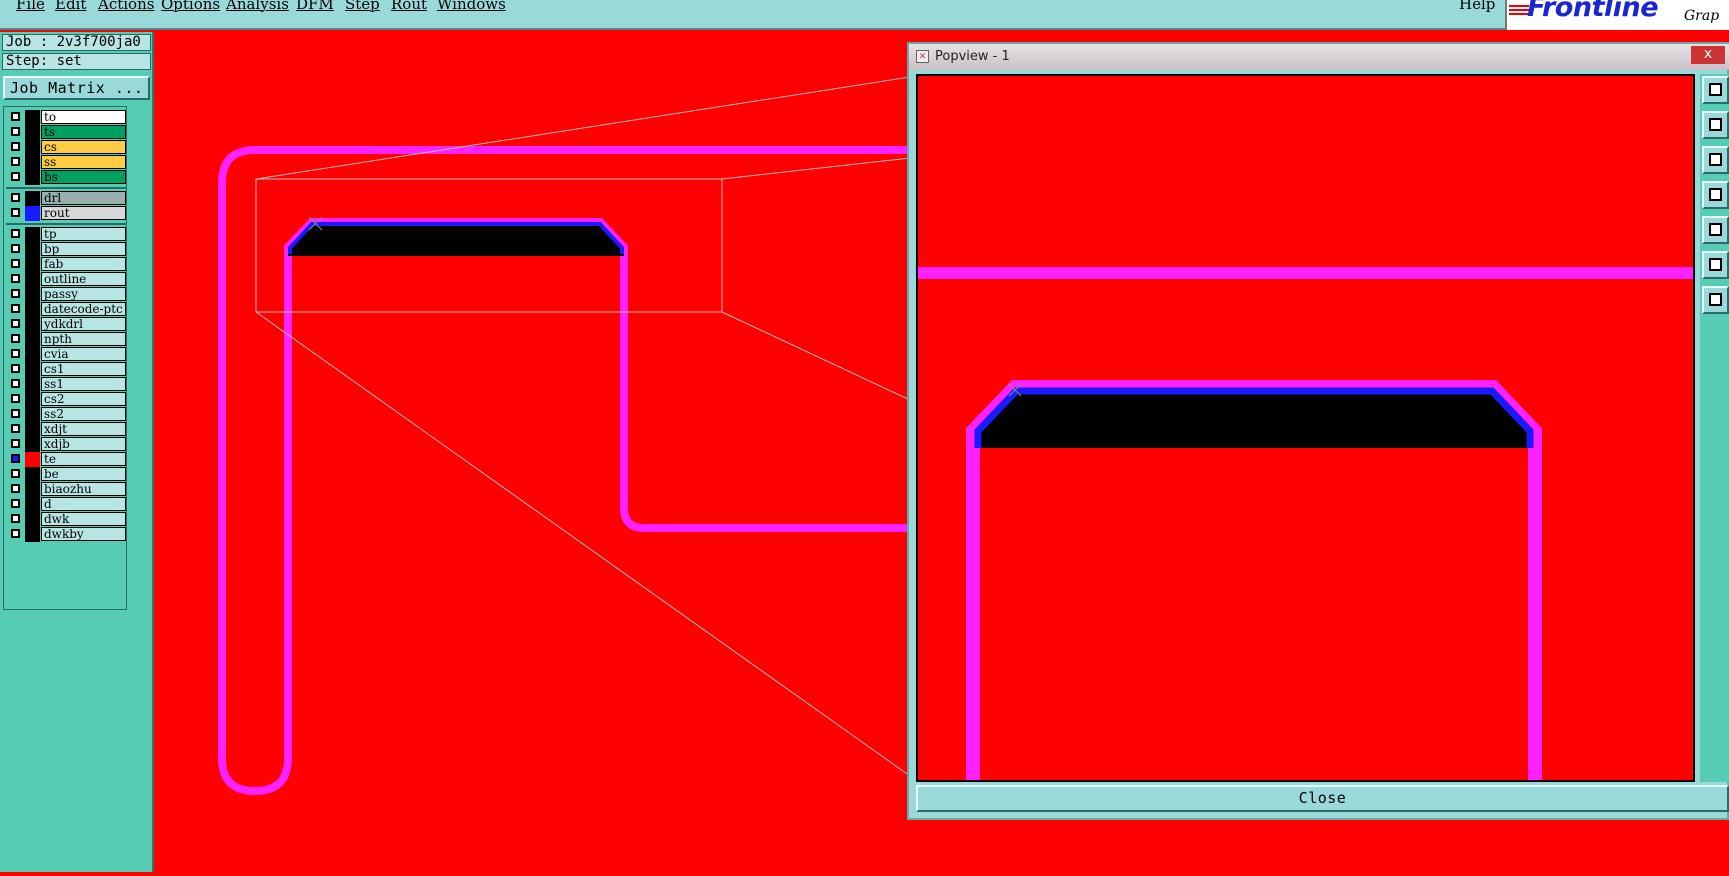 This screenshot has height=876, width=1729. I want to click on layer-name: outline, so click(83, 279).